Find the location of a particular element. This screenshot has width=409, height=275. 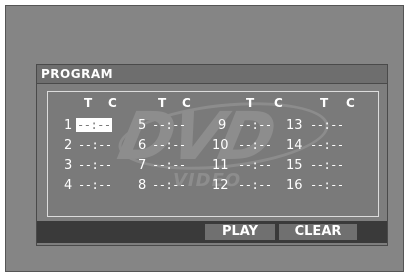

slot-number: 11 is located at coordinates (220, 165).